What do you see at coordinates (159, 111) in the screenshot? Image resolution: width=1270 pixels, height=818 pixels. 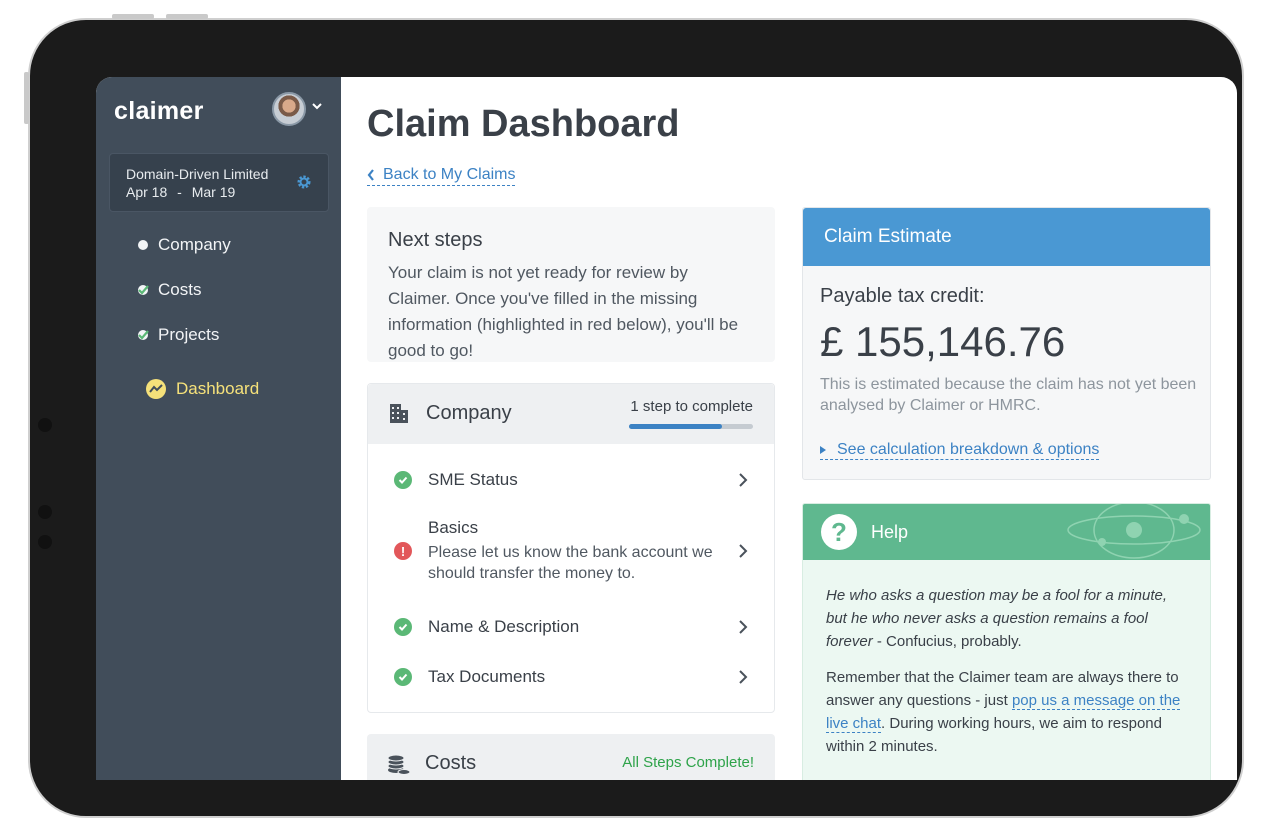 I see `app-logo: claimer` at bounding box center [159, 111].